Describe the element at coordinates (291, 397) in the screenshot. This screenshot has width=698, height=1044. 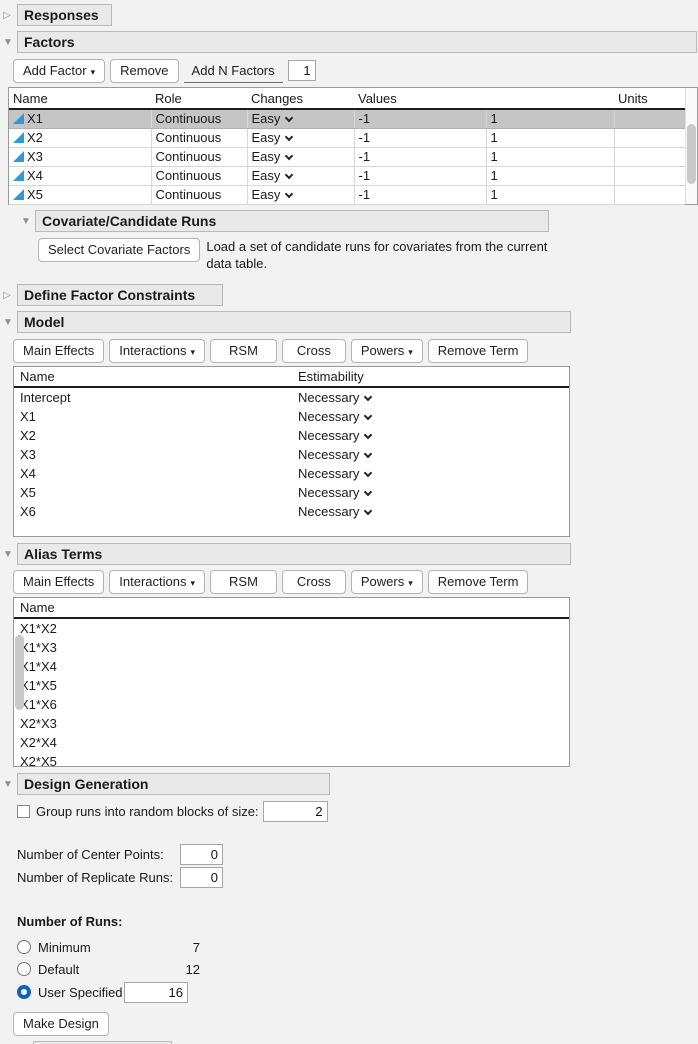
I see `model-term-row: Intercept Necessary` at that location.